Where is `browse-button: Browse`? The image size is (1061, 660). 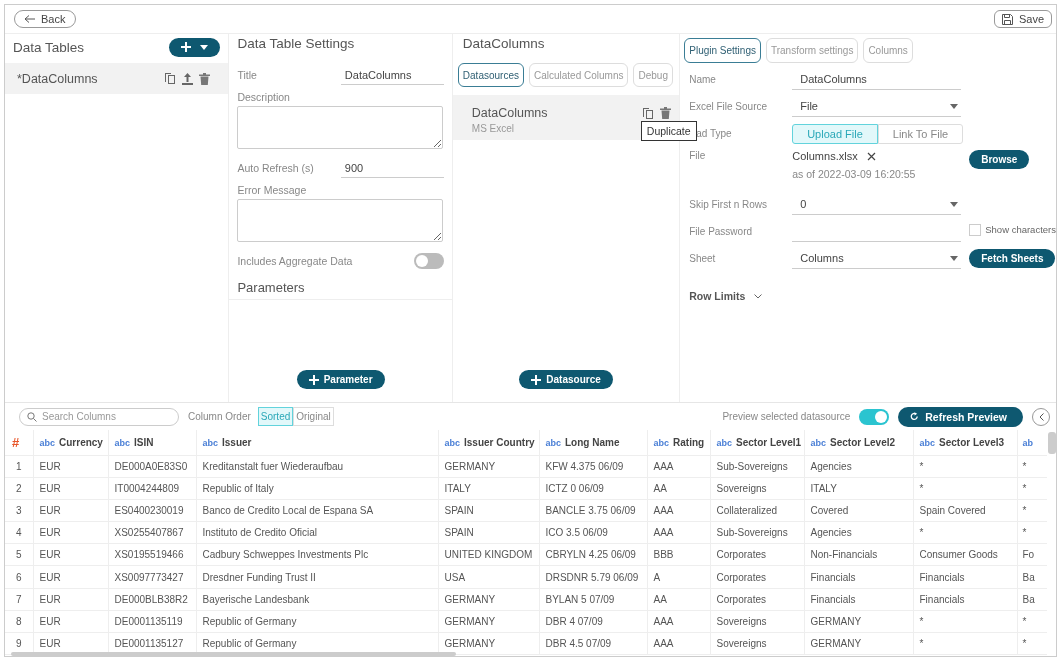 browse-button: Browse is located at coordinates (999, 159).